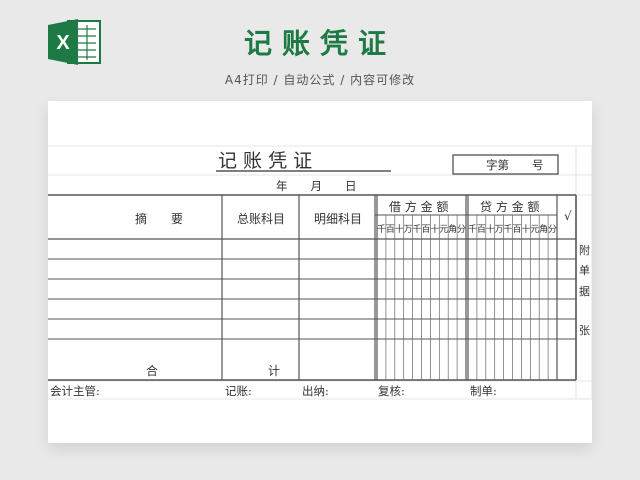  What do you see at coordinates (63, 43) in the screenshot?
I see `excel-logo-letter: X` at bounding box center [63, 43].